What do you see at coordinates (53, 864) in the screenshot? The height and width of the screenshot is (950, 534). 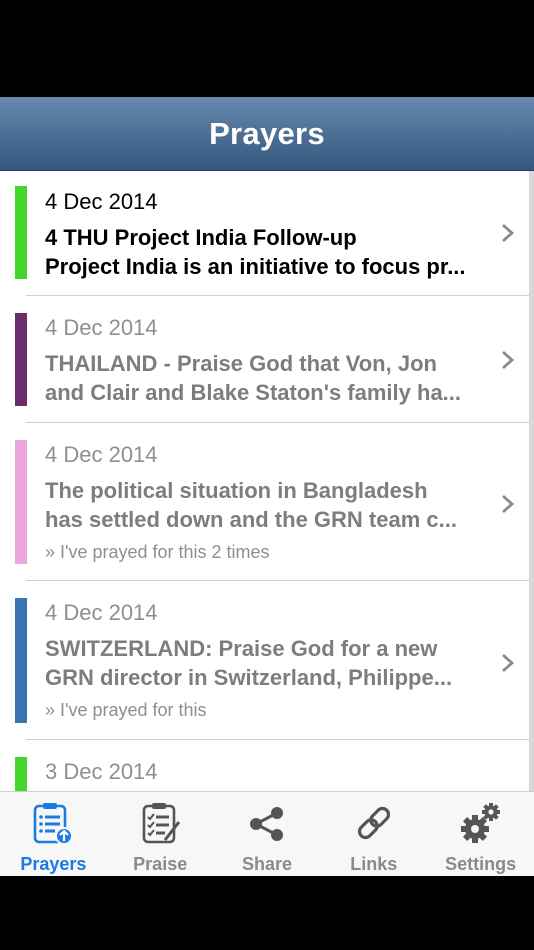 I see `tab-label: Prayers` at bounding box center [53, 864].